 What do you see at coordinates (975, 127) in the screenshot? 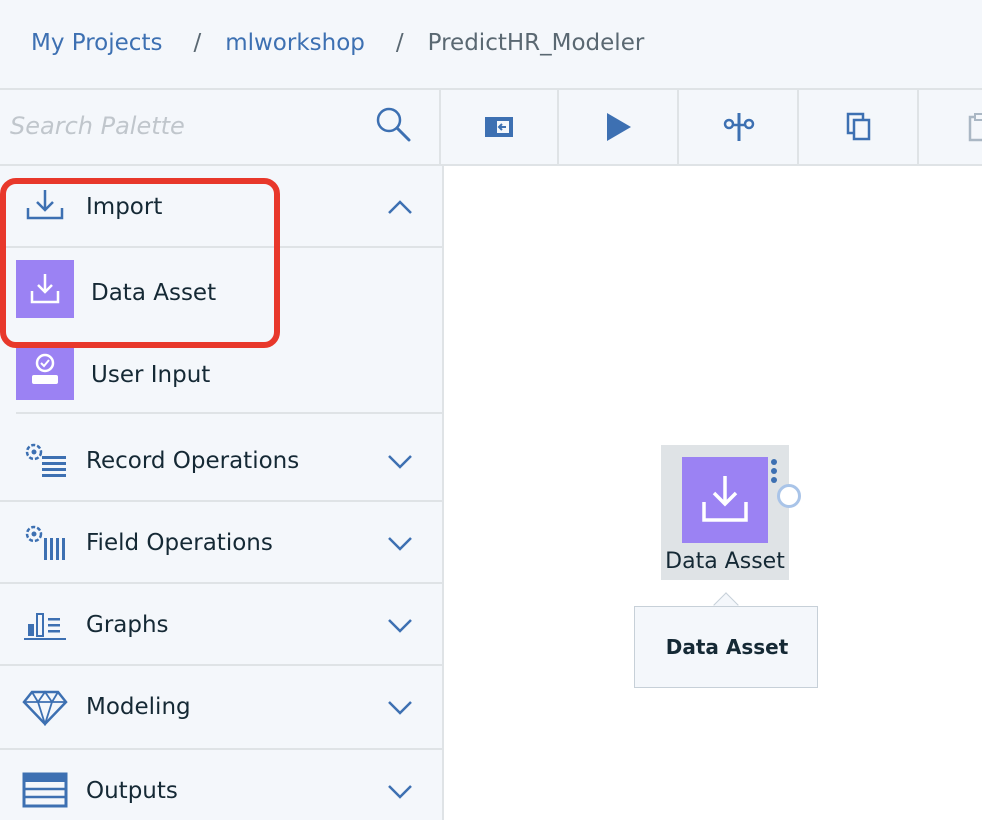
I see `paste-icon` at bounding box center [975, 127].